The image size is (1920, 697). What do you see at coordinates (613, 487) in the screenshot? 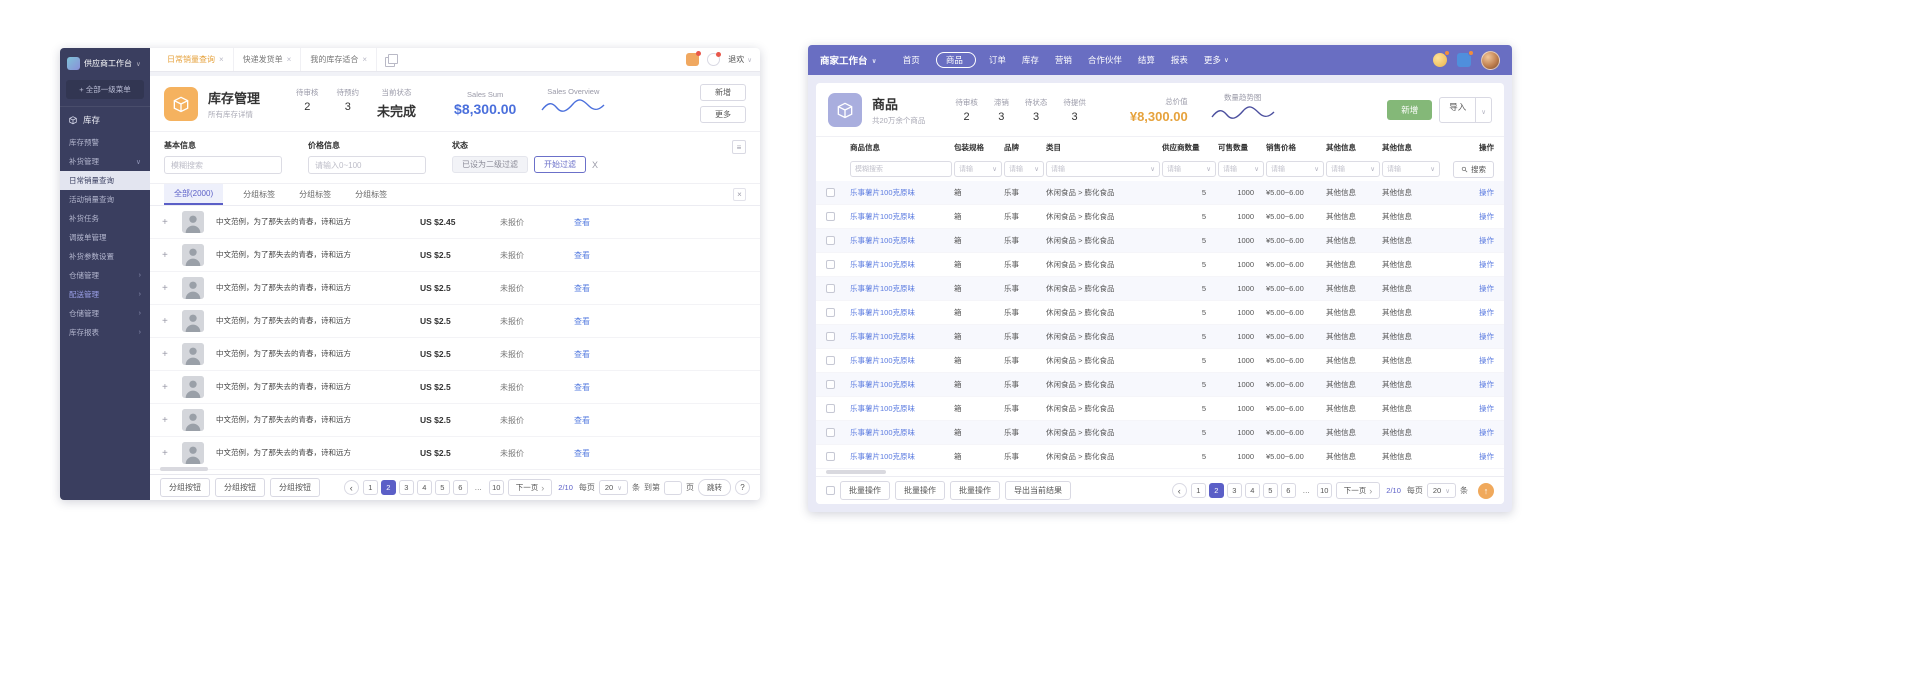
I see `per-page-select: 20` at bounding box center [613, 487].